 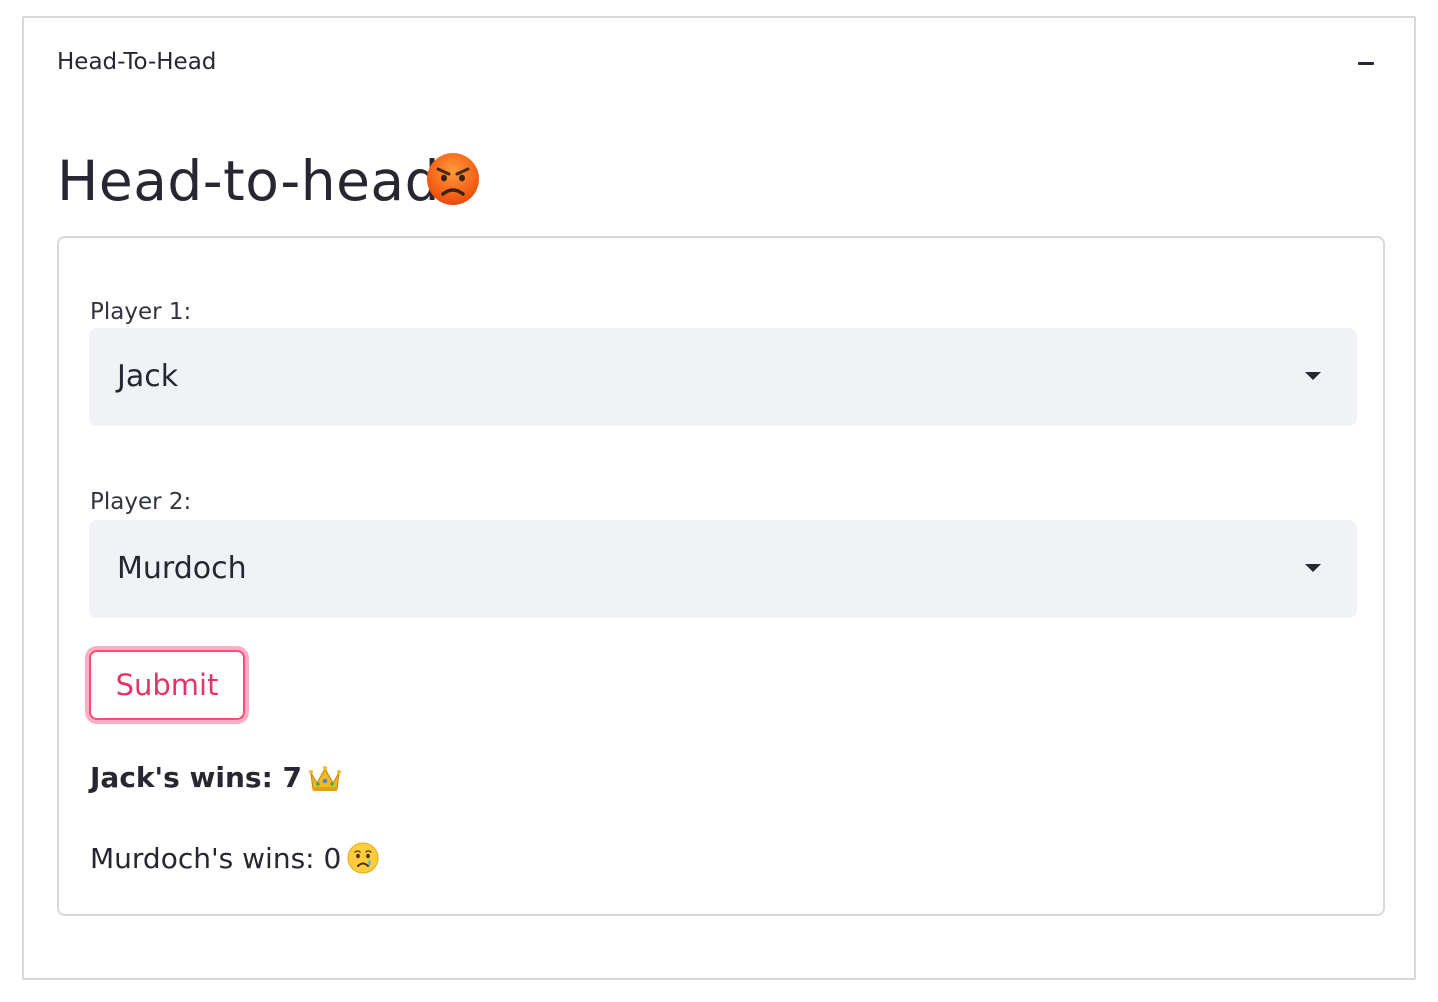 I want to click on player1-wins-label: Jack's wins: 7, so click(x=196, y=777).